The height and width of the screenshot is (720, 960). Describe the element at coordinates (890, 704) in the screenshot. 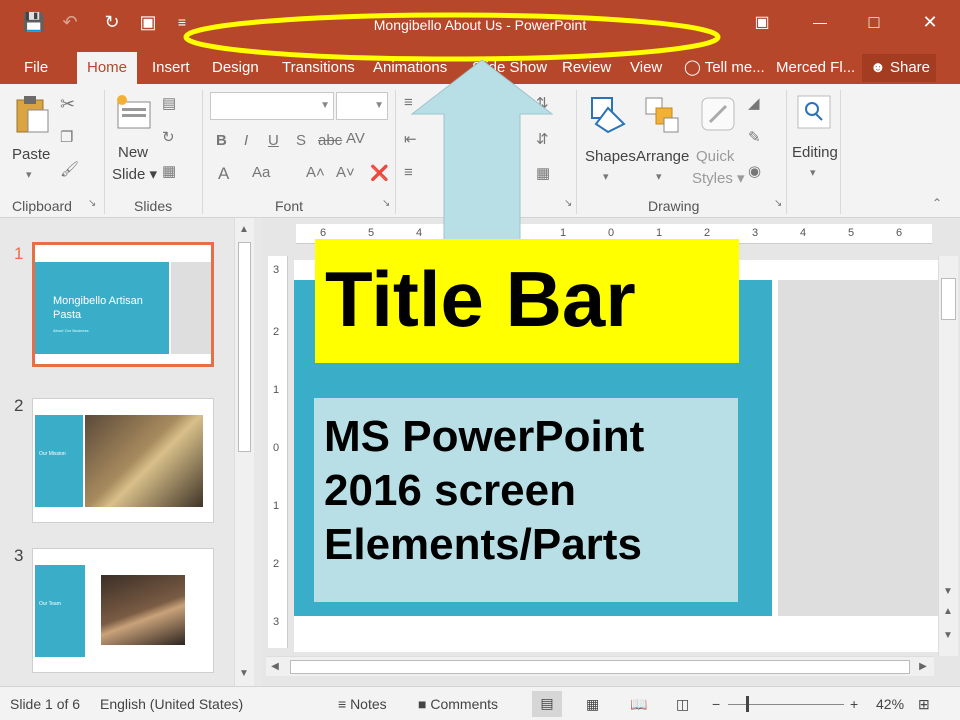

I see `zoom-level: 42%` at that location.